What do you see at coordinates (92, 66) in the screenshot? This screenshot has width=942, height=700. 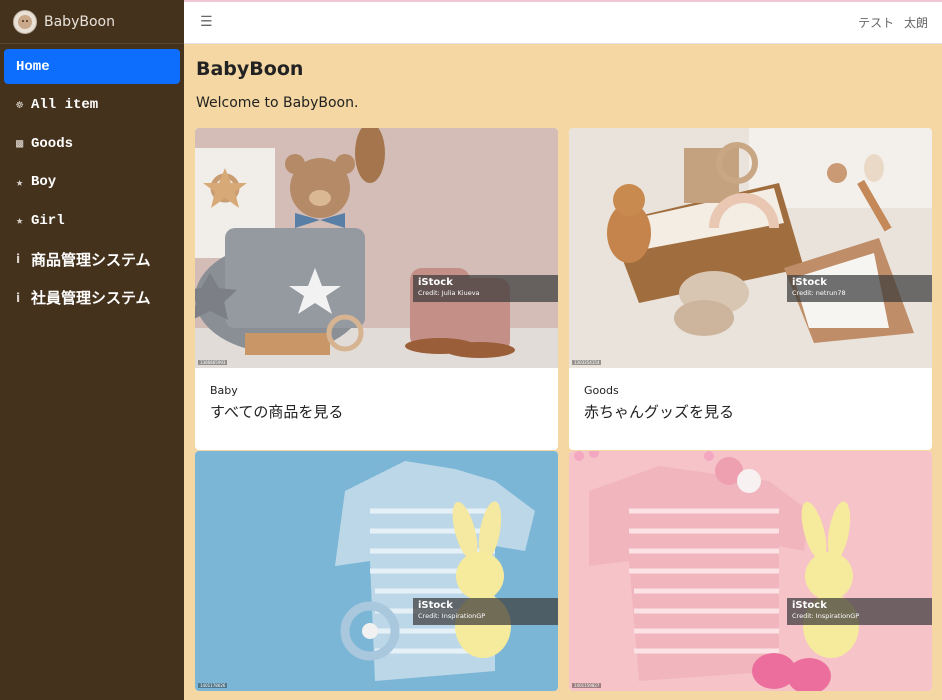 I see `sidebar-item-home: Home` at bounding box center [92, 66].